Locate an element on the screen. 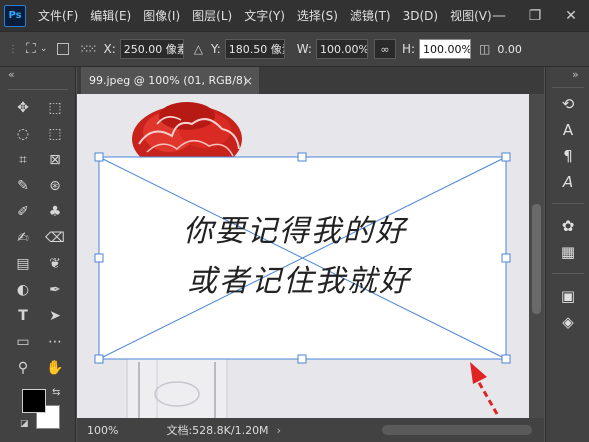  collapse-right-icon: » is located at coordinates (575, 74).